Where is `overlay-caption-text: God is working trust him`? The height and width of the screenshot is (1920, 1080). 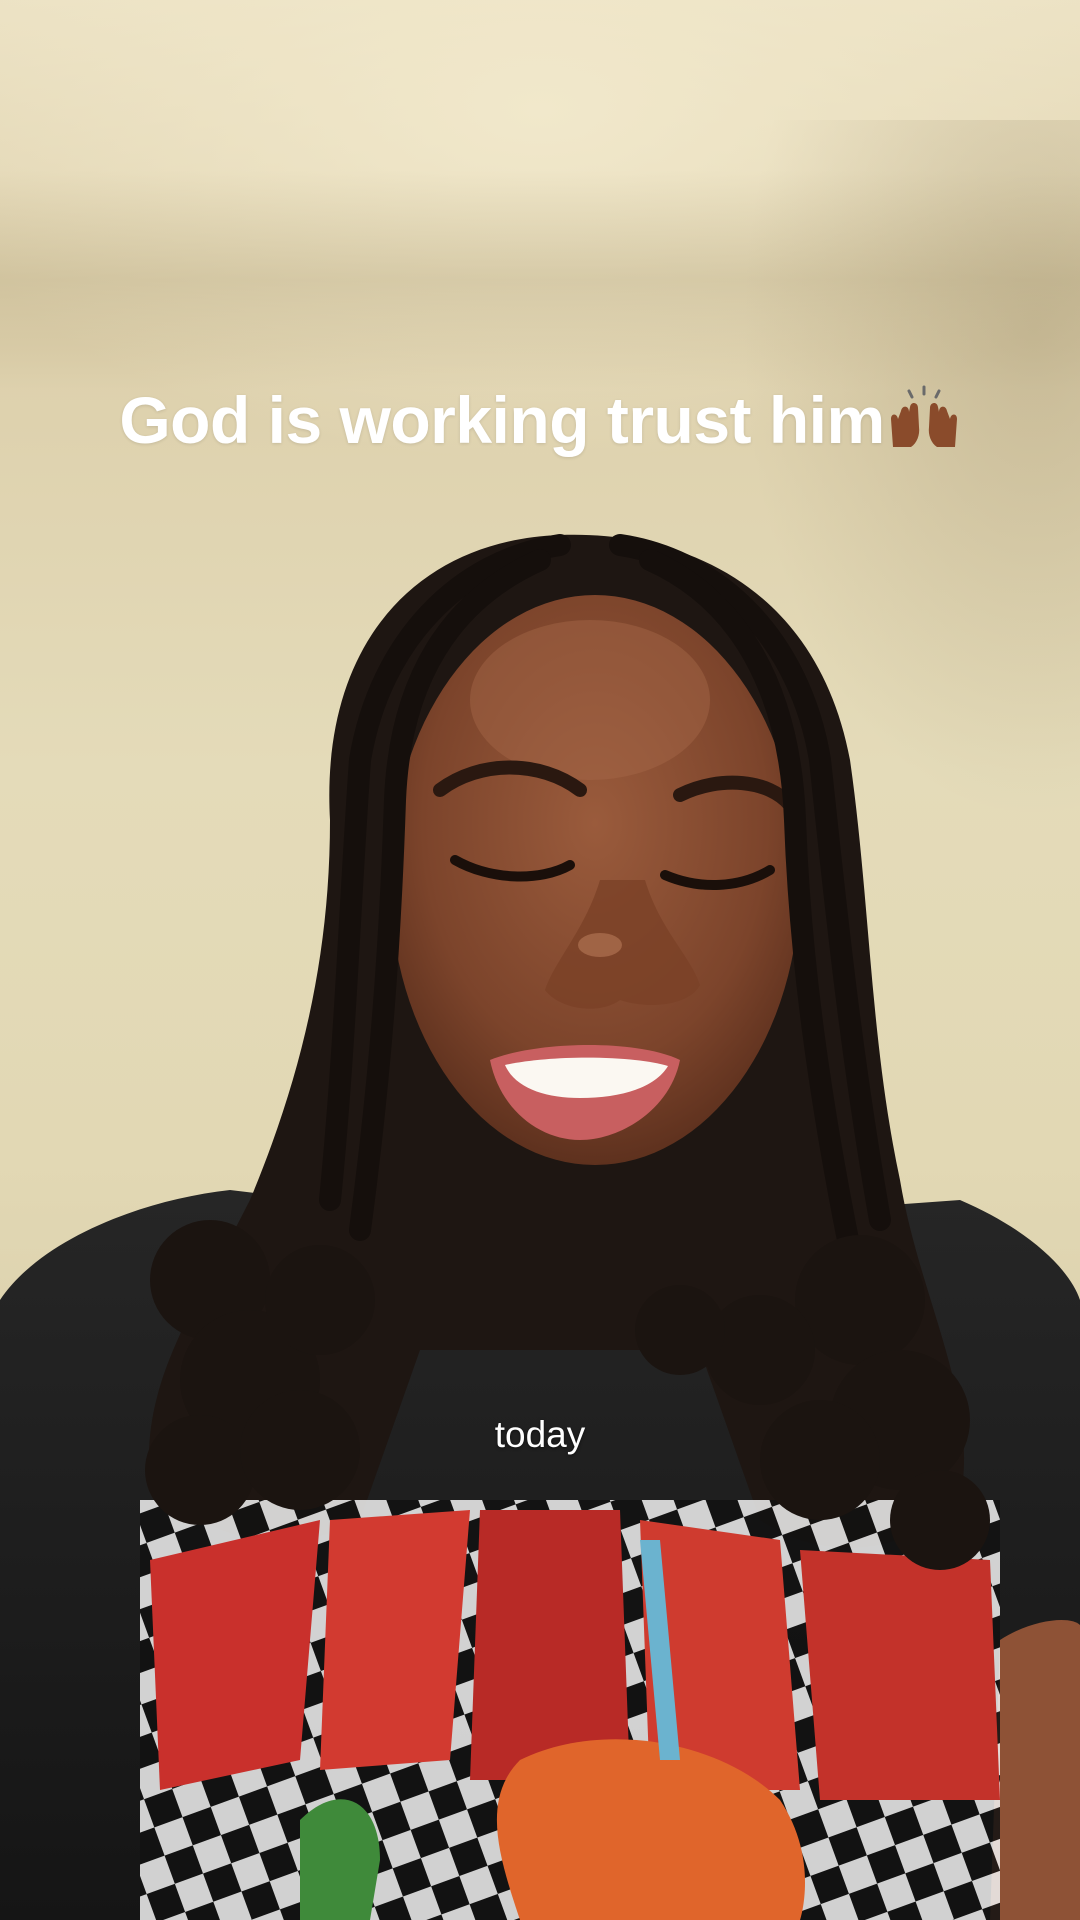 overlay-caption-text: God is working trust him is located at coordinates (502, 420).